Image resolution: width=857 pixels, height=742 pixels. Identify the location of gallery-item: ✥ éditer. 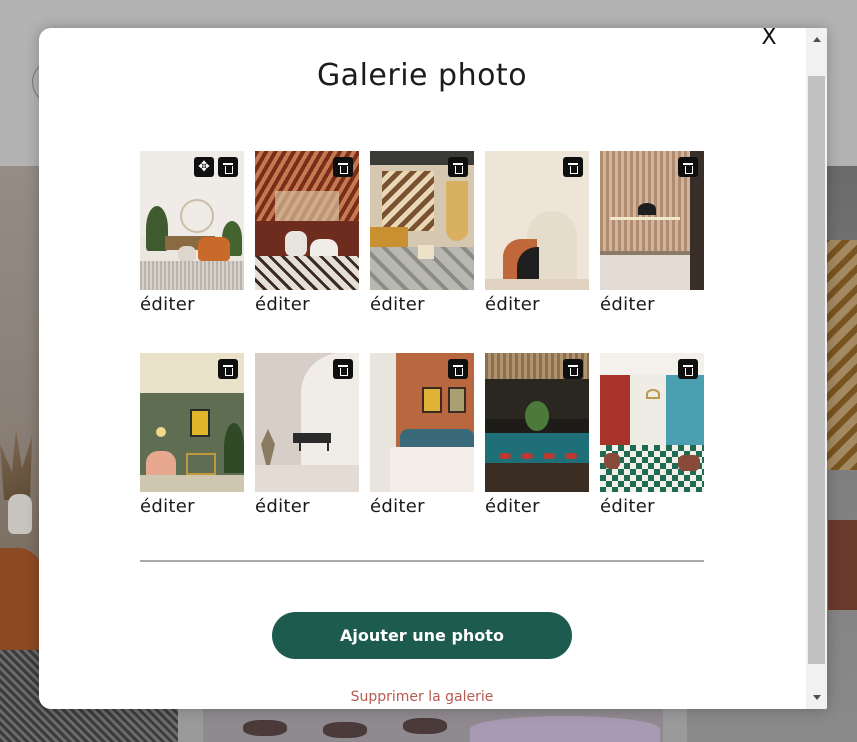
(192, 233).